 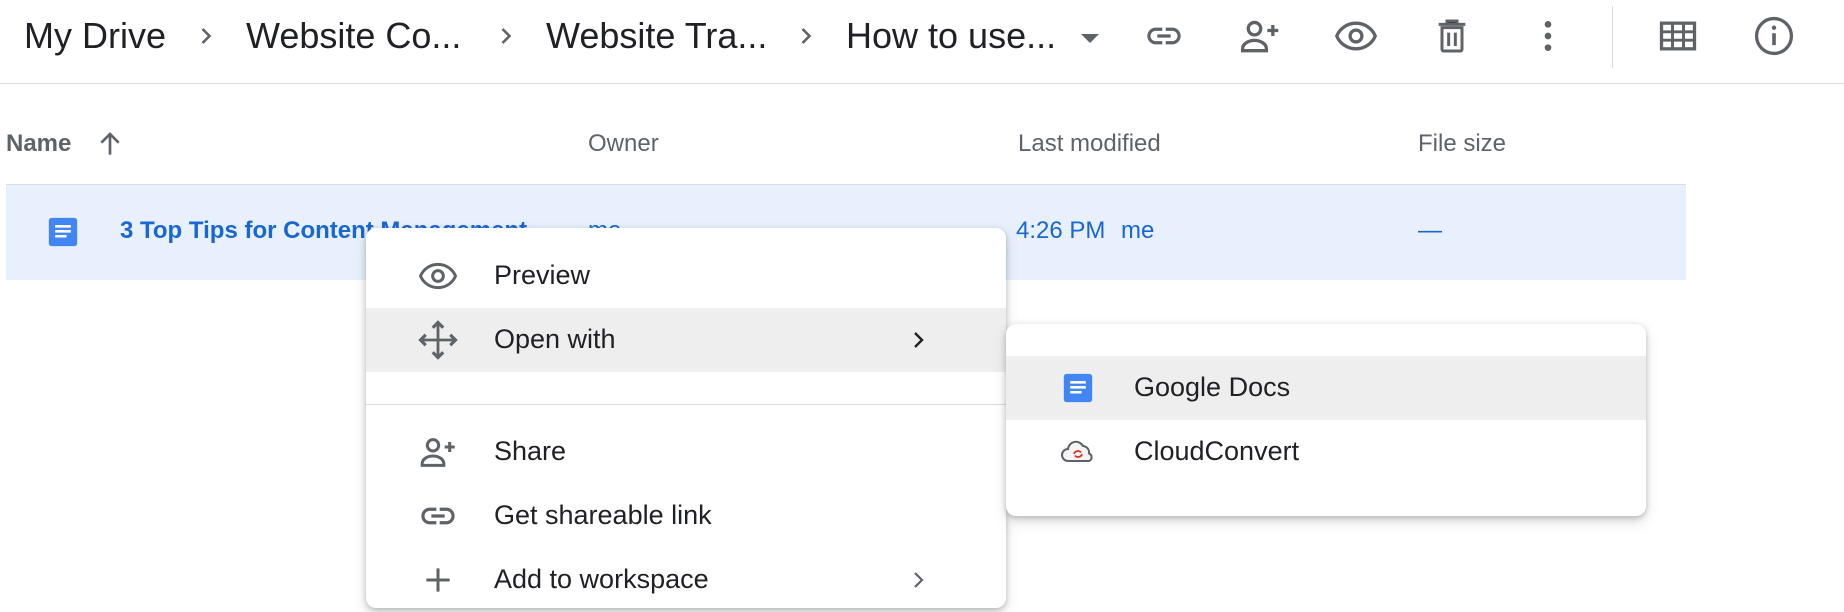 I want to click on menu-item-open-with: Open with, so click(x=686, y=340).